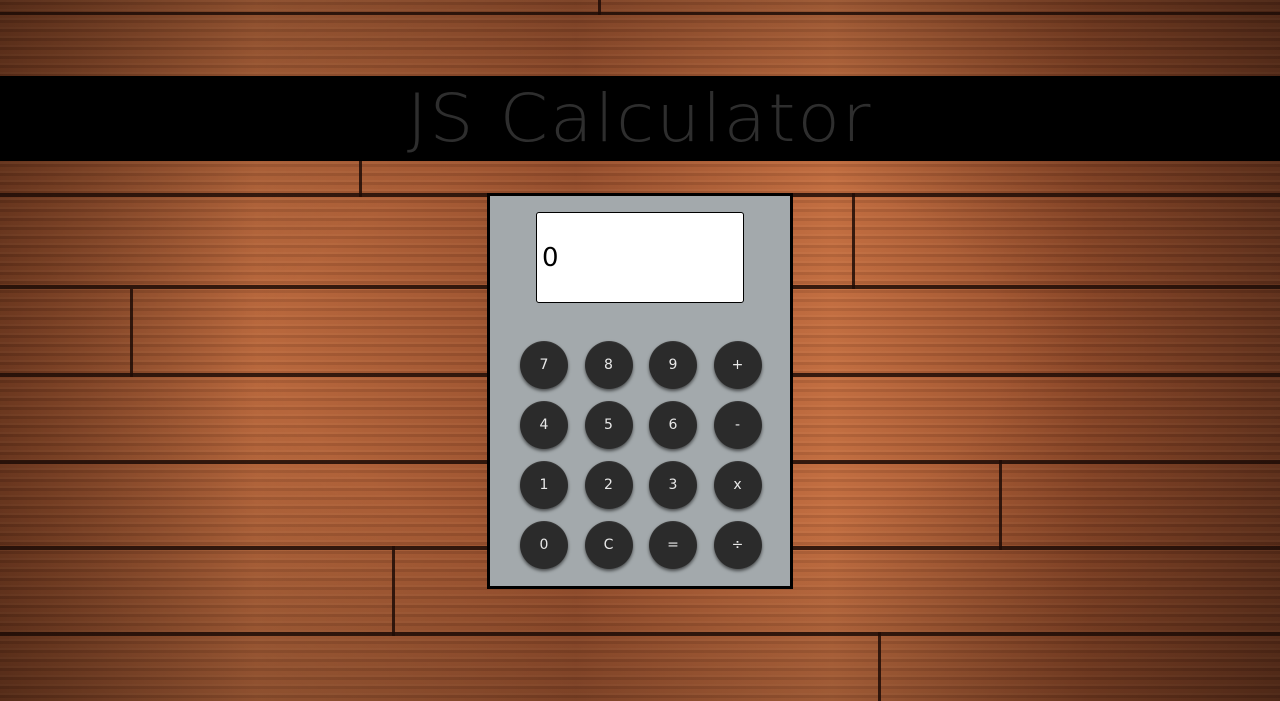  What do you see at coordinates (673, 365) in the screenshot?
I see `key-9-button: 9` at bounding box center [673, 365].